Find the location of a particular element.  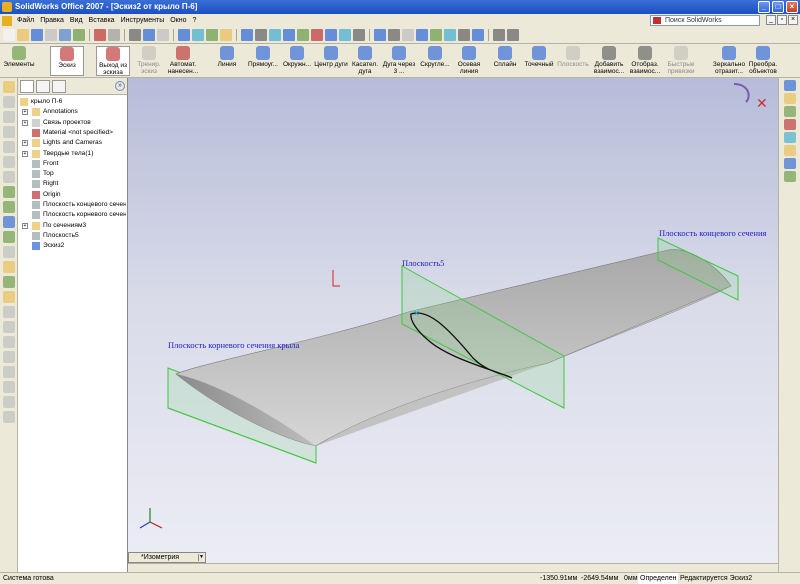

tree-item: + Annotations is located at coordinates (72, 112).